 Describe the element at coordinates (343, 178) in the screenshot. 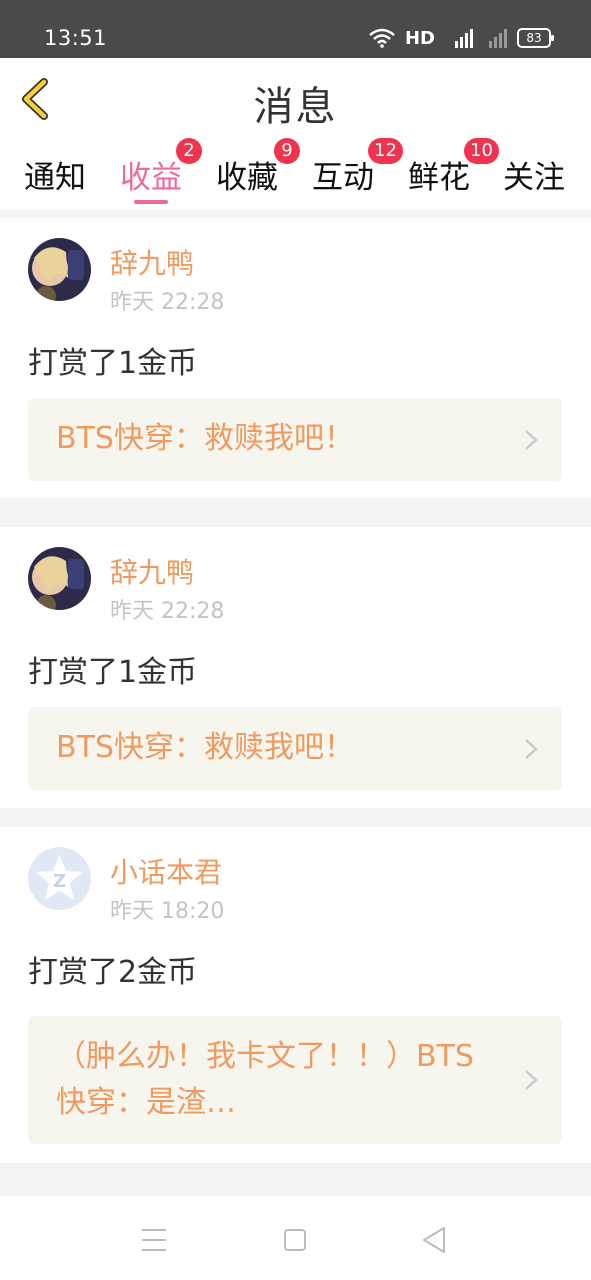

I see `tab-label: 互动` at that location.